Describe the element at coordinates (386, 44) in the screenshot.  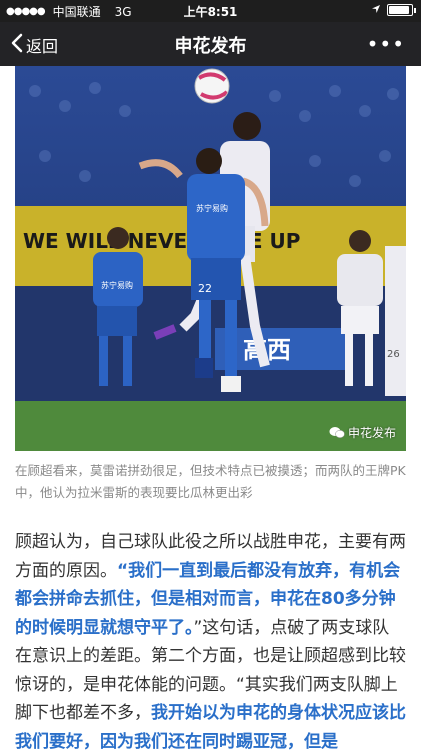
I see `more-options-button: •••` at that location.